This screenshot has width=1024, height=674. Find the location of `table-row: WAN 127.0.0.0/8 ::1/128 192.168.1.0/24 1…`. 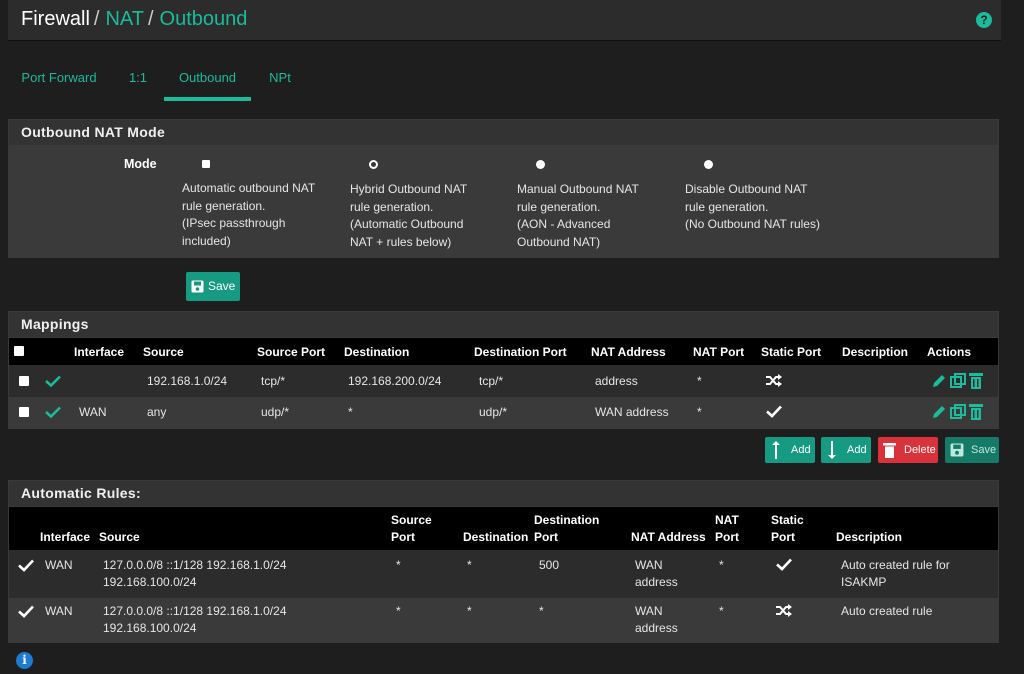

table-row: WAN 127.0.0.0/8 ::1/128 192.168.1.0/24 1… is located at coordinates (503, 620).